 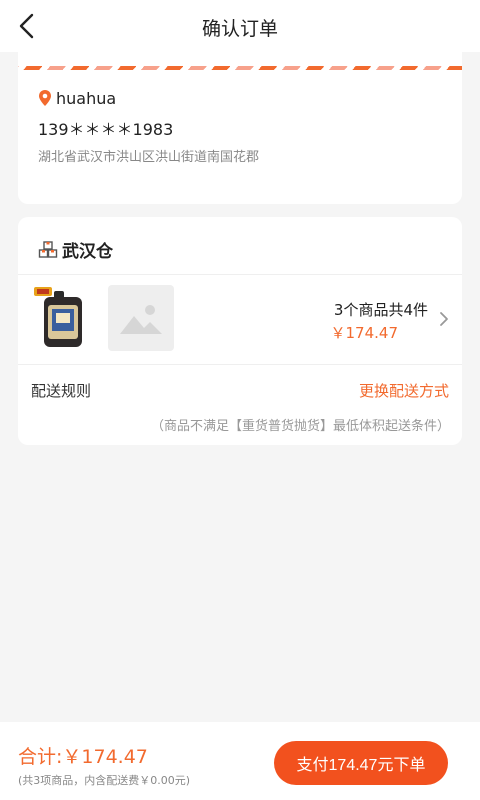 I want to click on goods-count: 3个商品共4件, so click(x=380, y=310).